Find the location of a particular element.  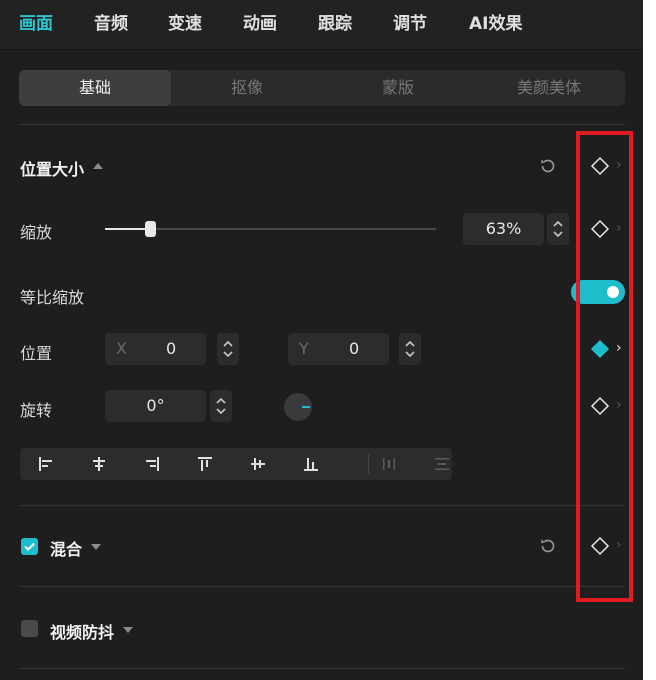

align-center-vertical-button is located at coordinates (258, 464).